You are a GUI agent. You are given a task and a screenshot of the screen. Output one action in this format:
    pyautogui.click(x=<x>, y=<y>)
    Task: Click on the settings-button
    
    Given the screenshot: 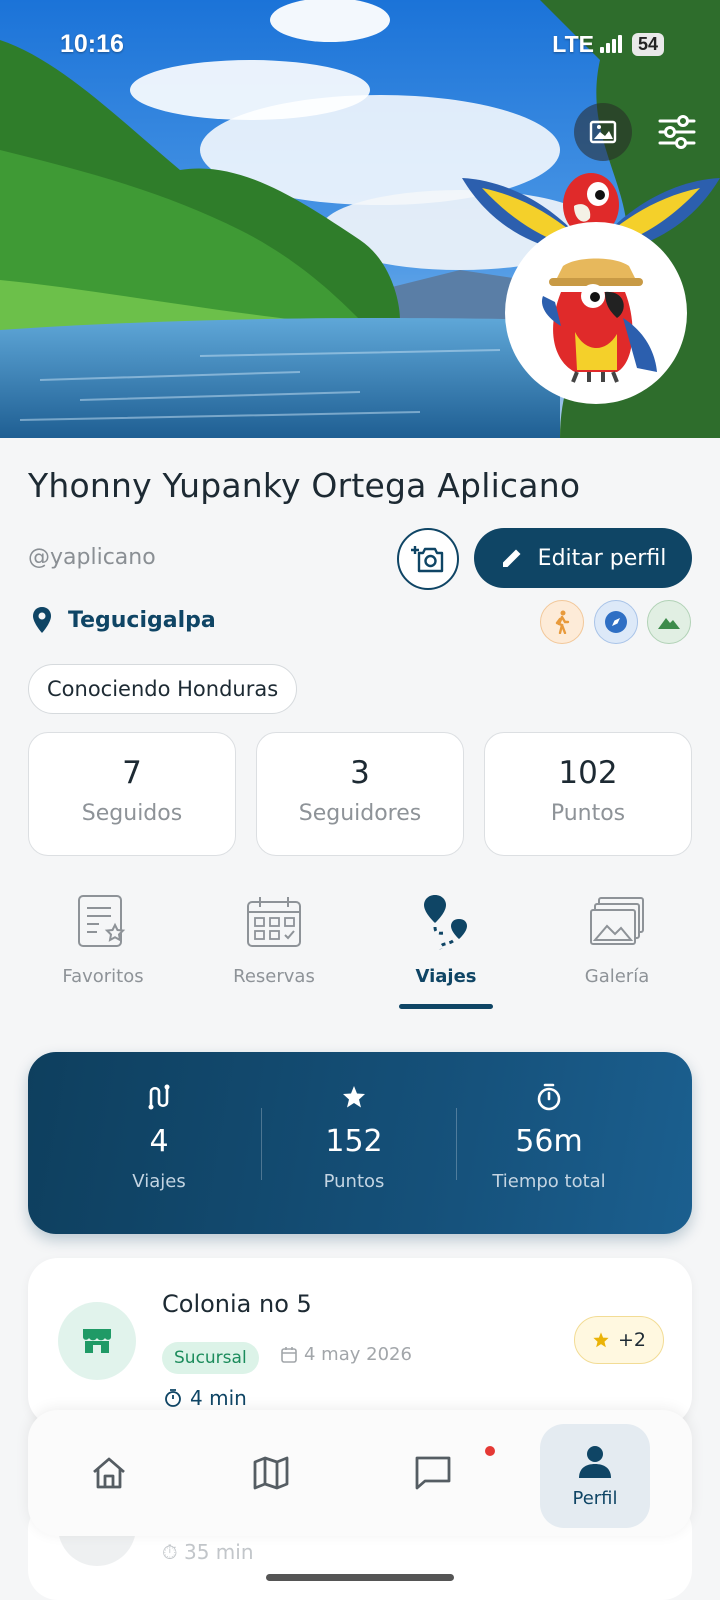 What is the action you would take?
    pyautogui.click(x=677, y=132)
    